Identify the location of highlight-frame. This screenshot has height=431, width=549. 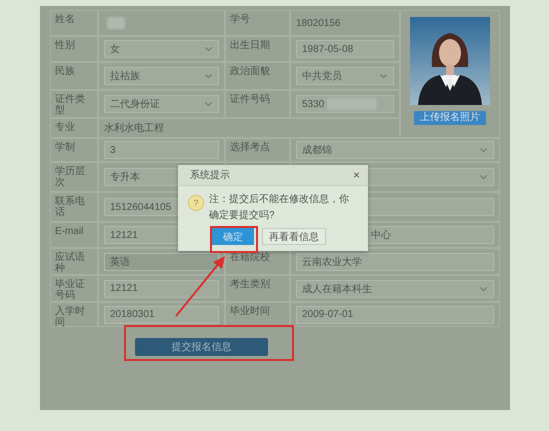
(234, 239).